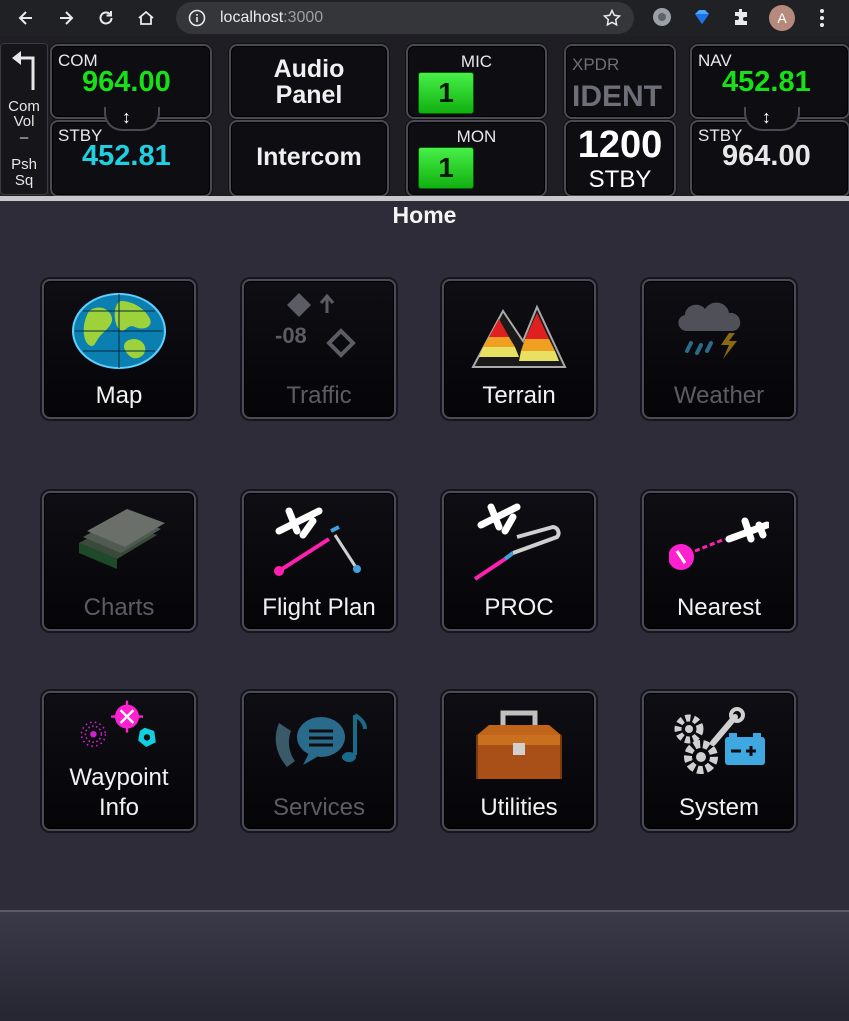 The width and height of the screenshot is (849, 1021). Describe the element at coordinates (291, 335) in the screenshot. I see `svg-text: -08` at that location.